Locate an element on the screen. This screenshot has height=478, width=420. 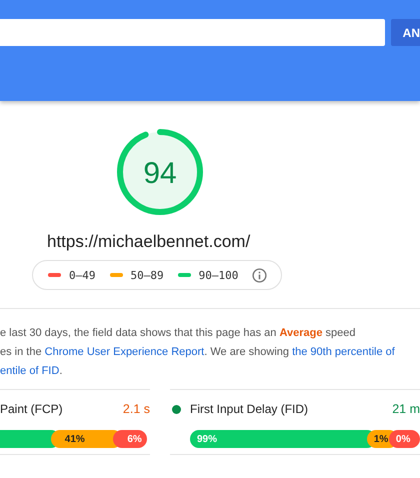
score-value: 94 is located at coordinates (160, 173).